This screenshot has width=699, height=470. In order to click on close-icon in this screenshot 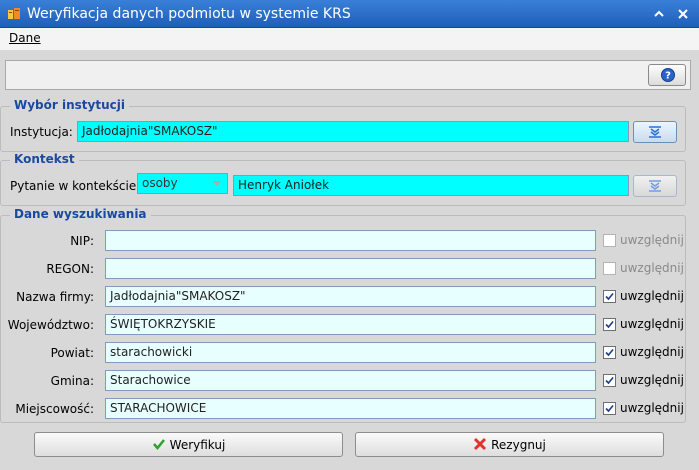, I will do `click(683, 14)`.